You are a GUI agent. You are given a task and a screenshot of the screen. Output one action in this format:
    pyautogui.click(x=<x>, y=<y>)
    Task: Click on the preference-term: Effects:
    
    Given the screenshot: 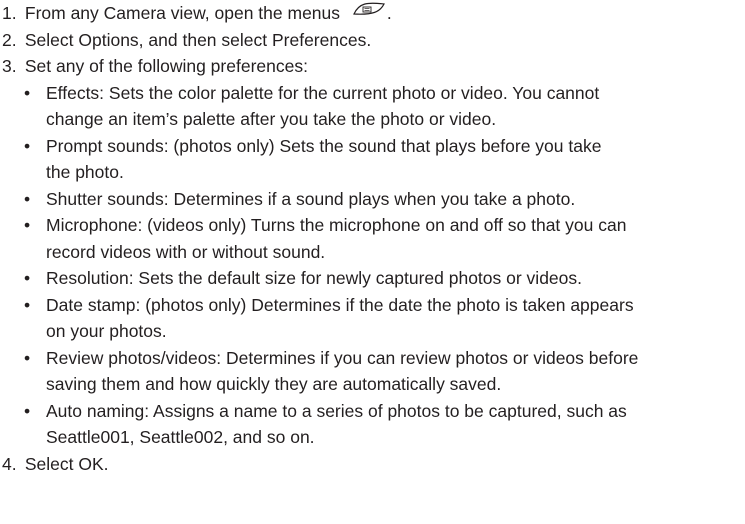 What is the action you would take?
    pyautogui.click(x=75, y=92)
    